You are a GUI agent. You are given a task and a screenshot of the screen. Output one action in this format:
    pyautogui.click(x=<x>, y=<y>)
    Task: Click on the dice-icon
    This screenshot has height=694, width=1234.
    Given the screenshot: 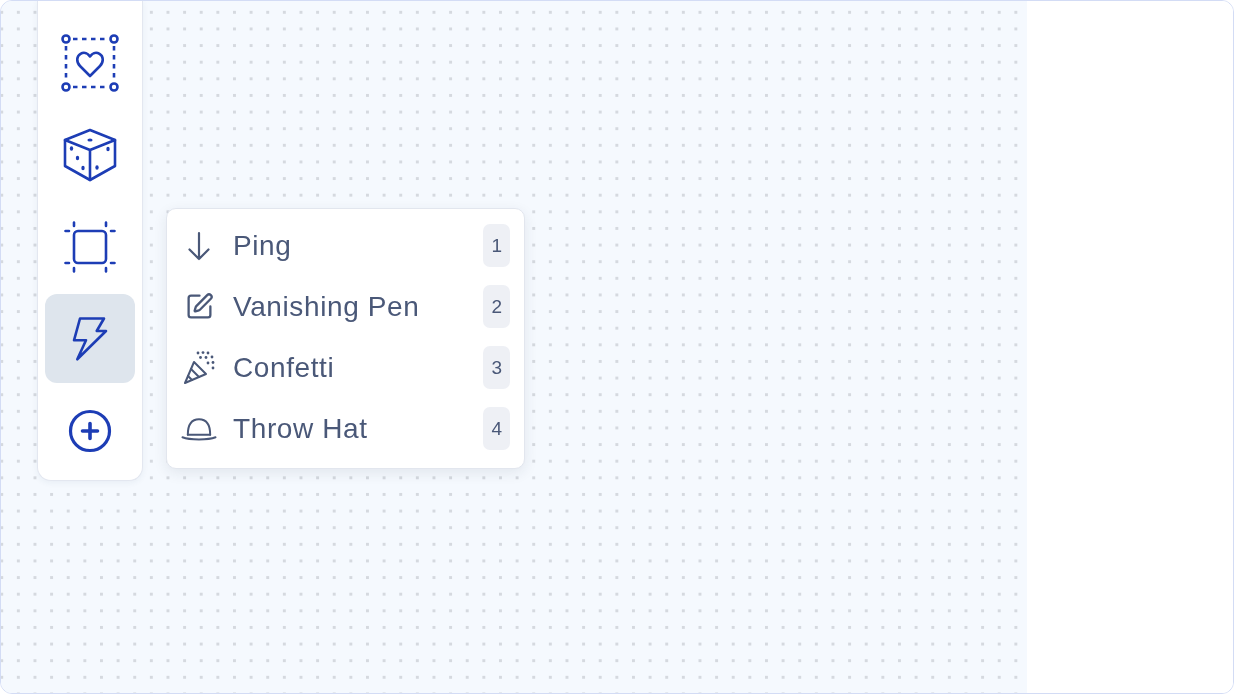 What is the action you would take?
    pyautogui.click(x=90, y=154)
    